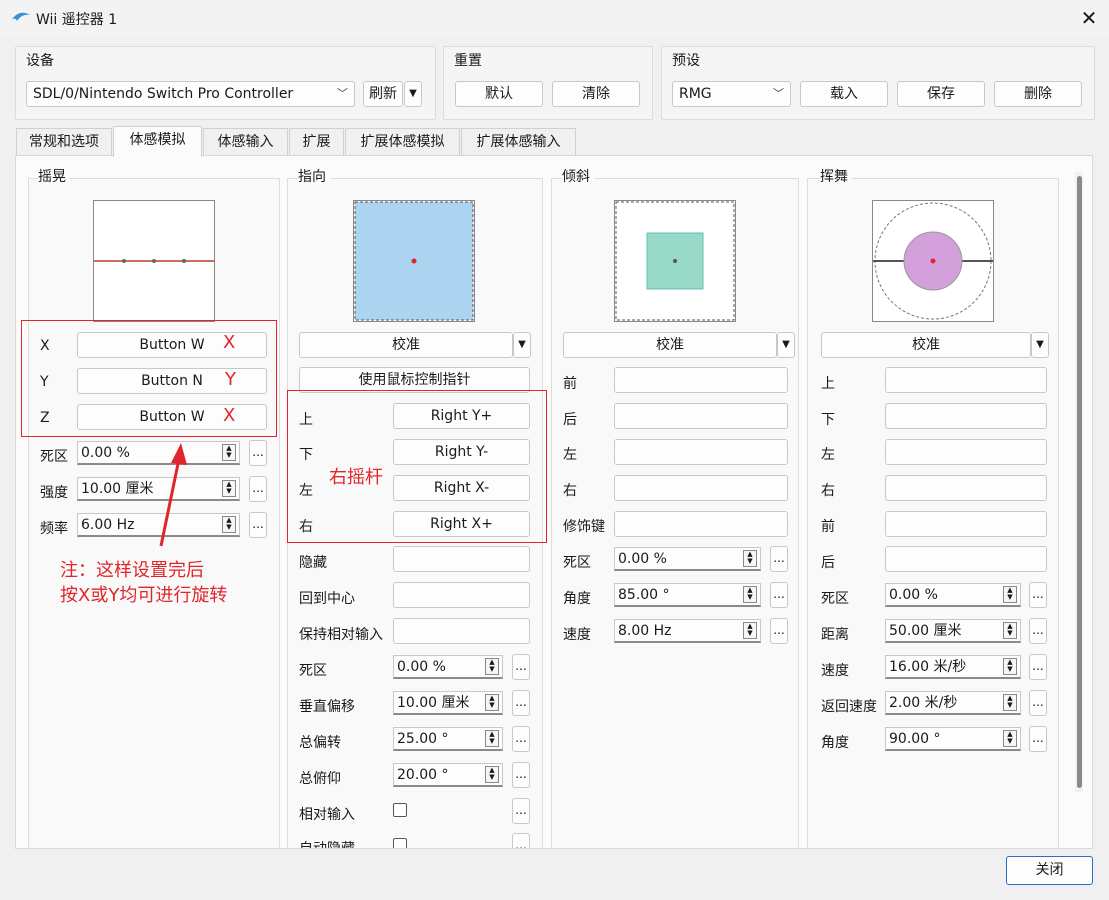  Describe the element at coordinates (406, 345) in the screenshot. I see `point-calibrate-button: 校准` at that location.